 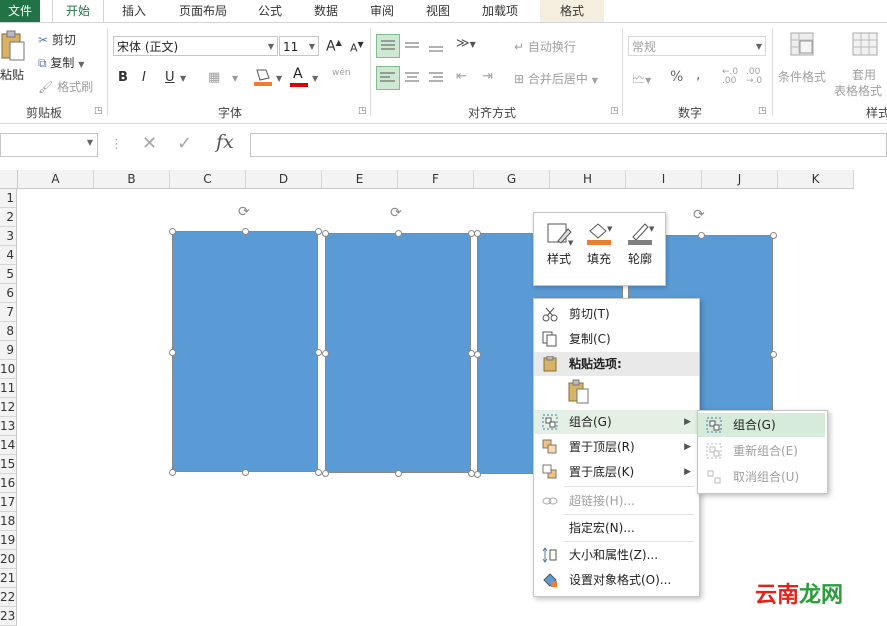 What do you see at coordinates (13, 47) in the screenshot?
I see `paste-icon` at bounding box center [13, 47].